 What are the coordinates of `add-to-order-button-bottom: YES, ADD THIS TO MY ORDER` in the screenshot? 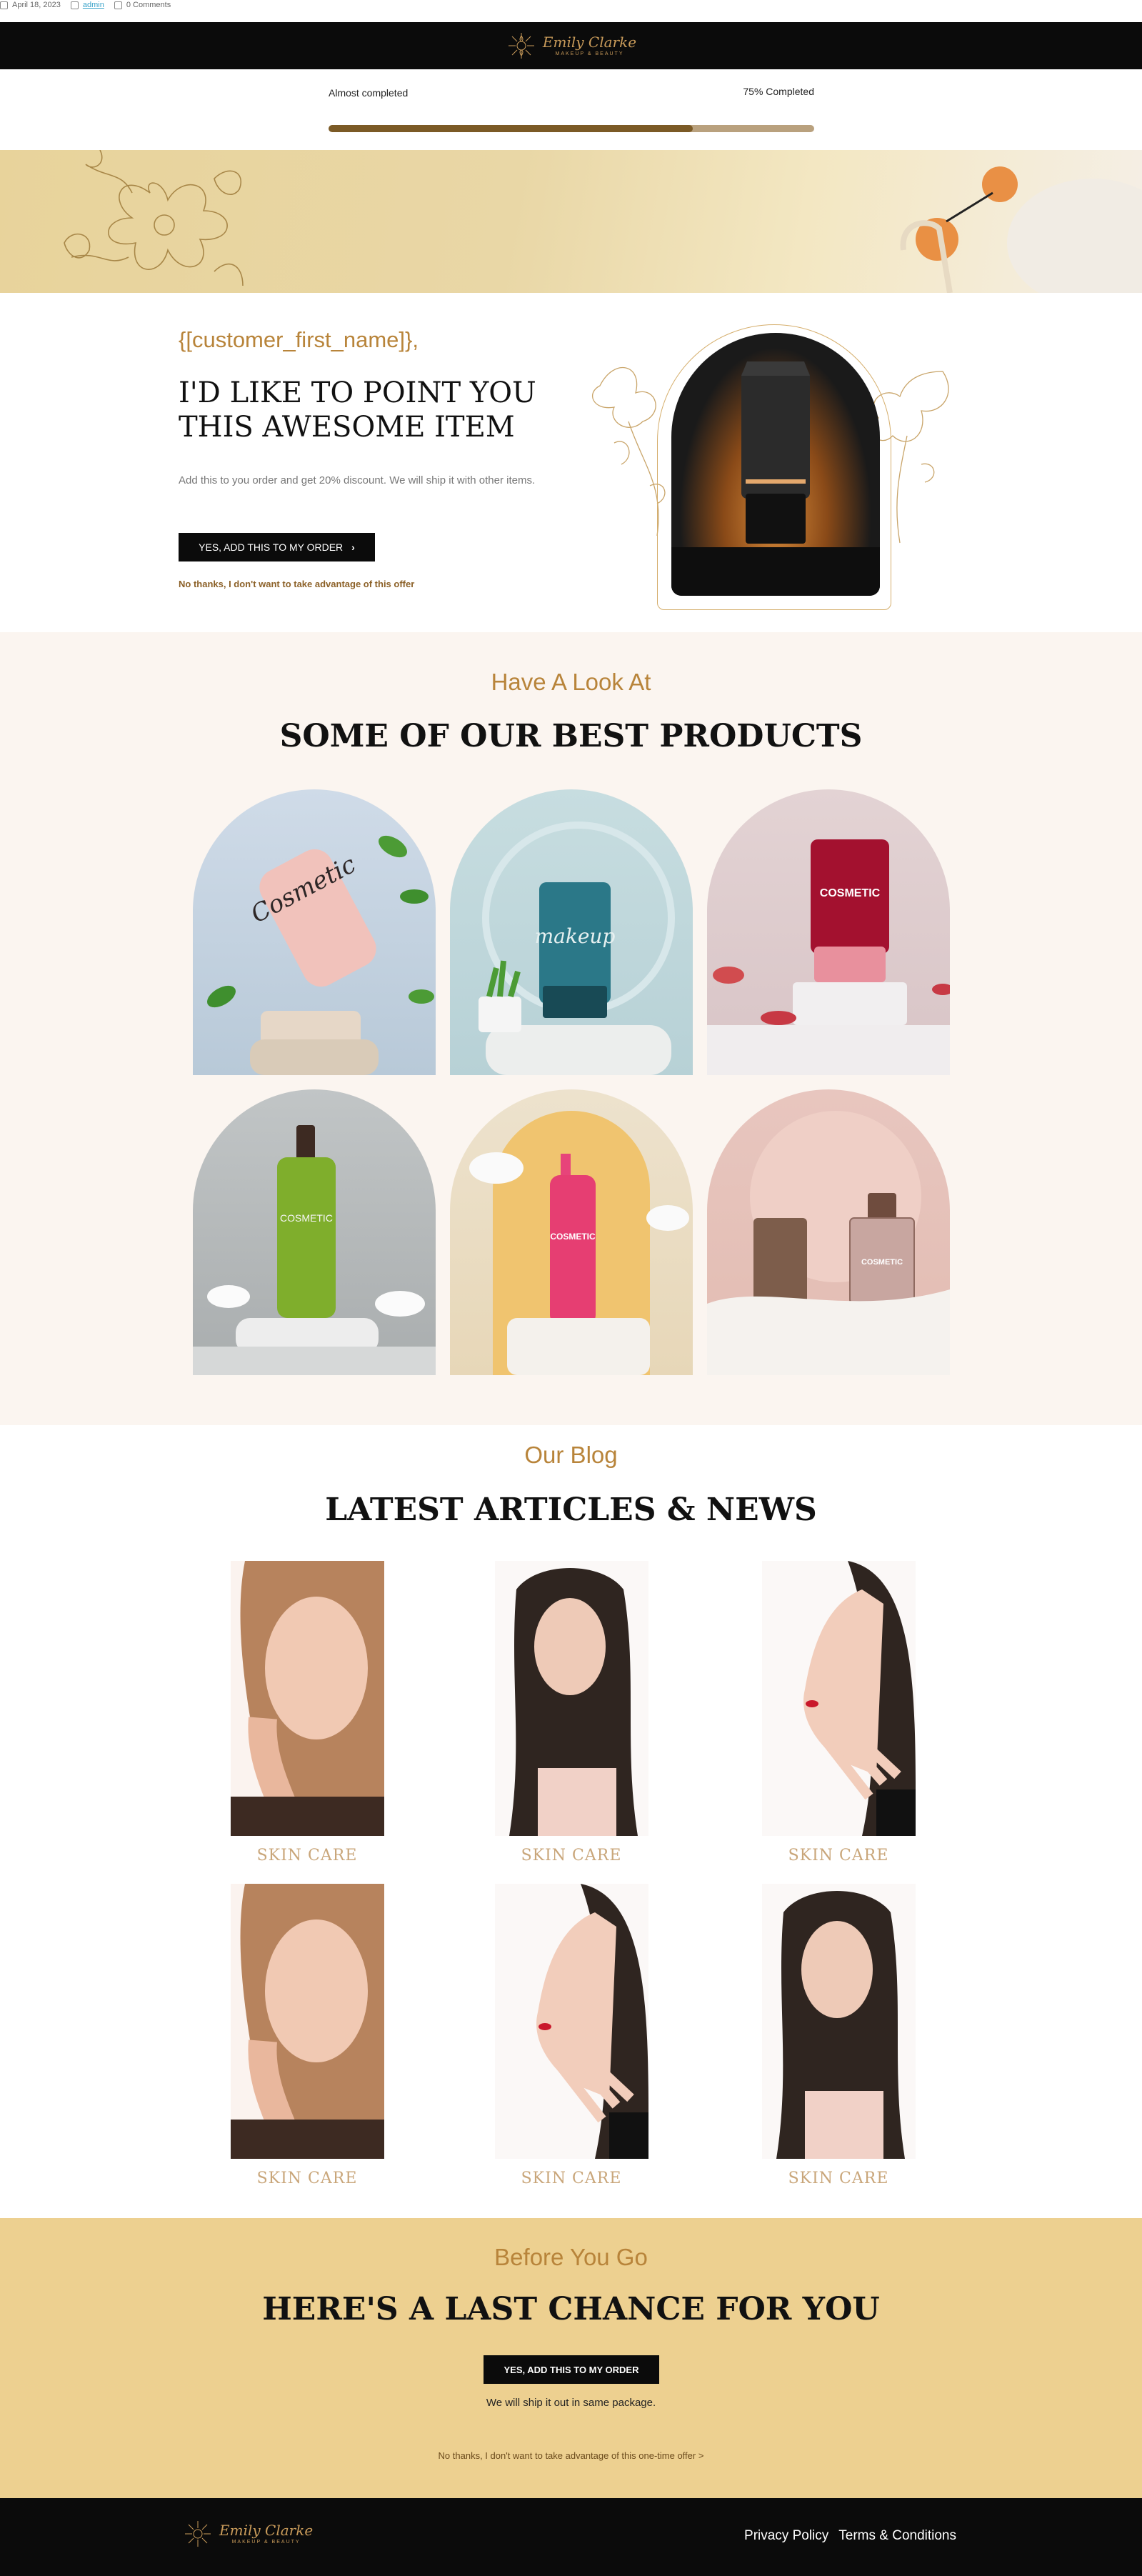 It's located at (571, 2370).